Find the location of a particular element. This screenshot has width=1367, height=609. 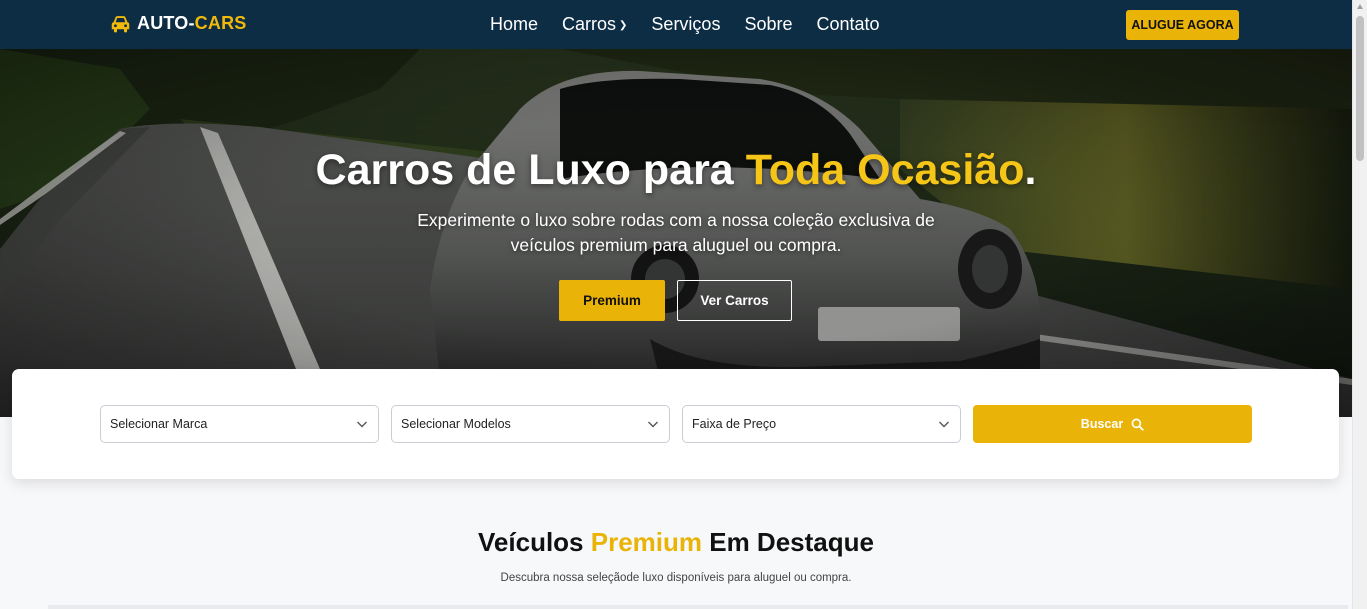

brand-name: AUTO-CARS is located at coordinates (191, 23).